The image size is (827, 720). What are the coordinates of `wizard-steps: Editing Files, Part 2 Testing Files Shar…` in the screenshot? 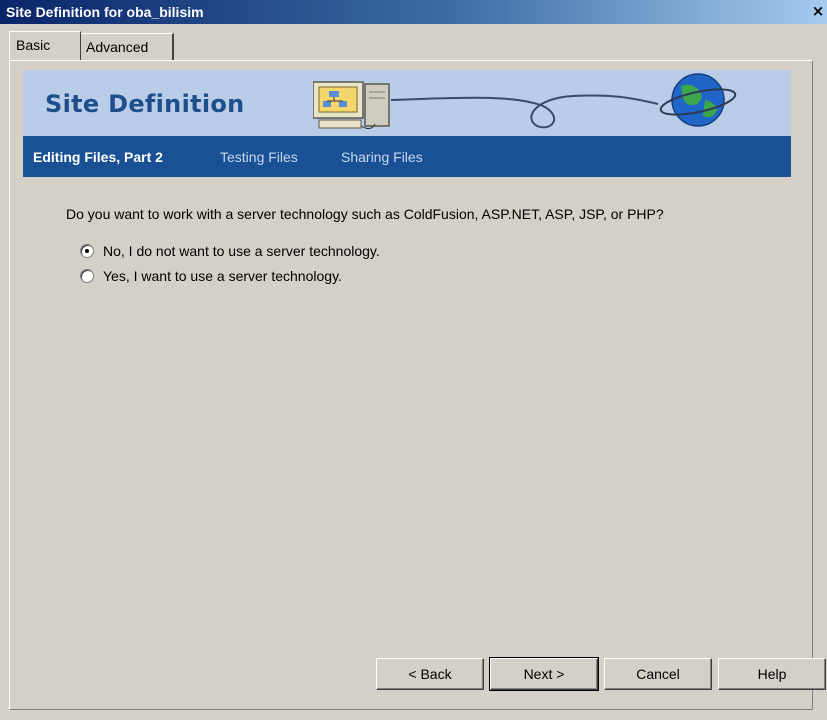 It's located at (407, 156).